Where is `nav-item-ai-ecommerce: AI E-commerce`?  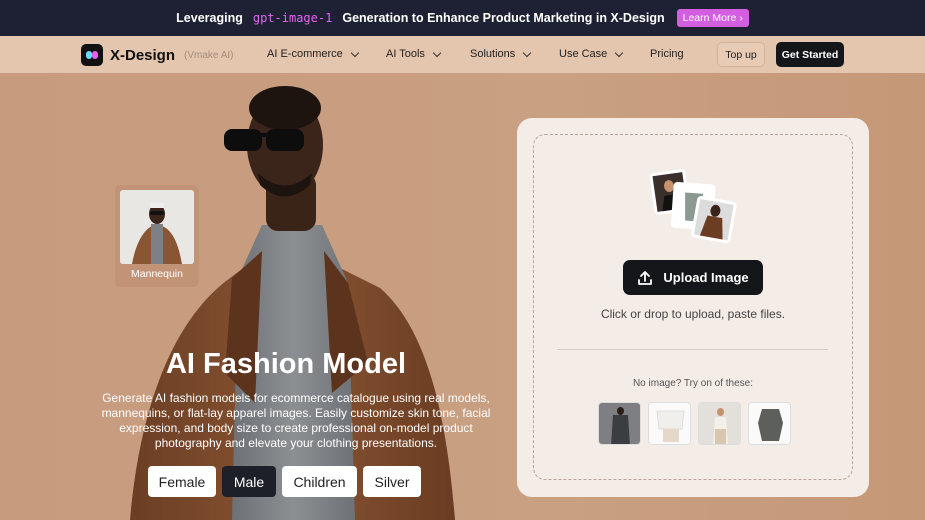
nav-item-ai-ecommerce: AI E-commerce is located at coordinates (313, 54).